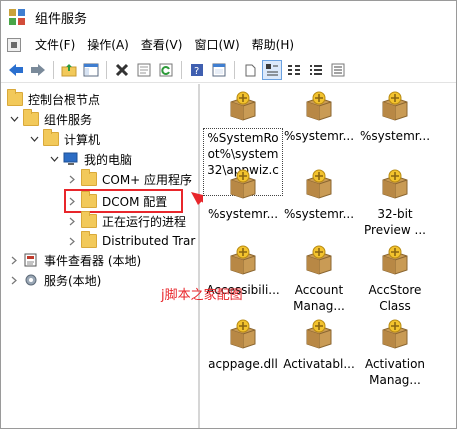 The height and width of the screenshot is (429, 457). I want to click on tree-item-my-computer: 我的电脑, so click(90, 159).